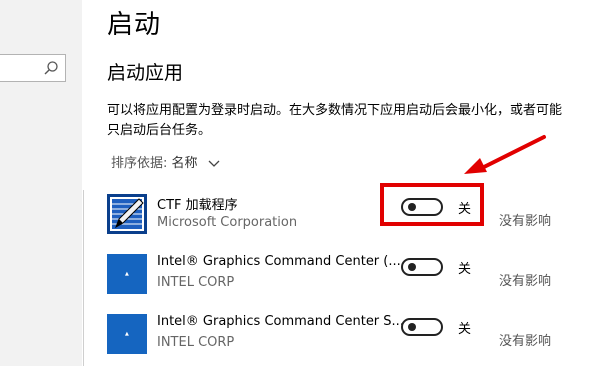 This screenshot has height=366, width=600. What do you see at coordinates (41, 183) in the screenshot?
I see `sidebar` at bounding box center [41, 183].